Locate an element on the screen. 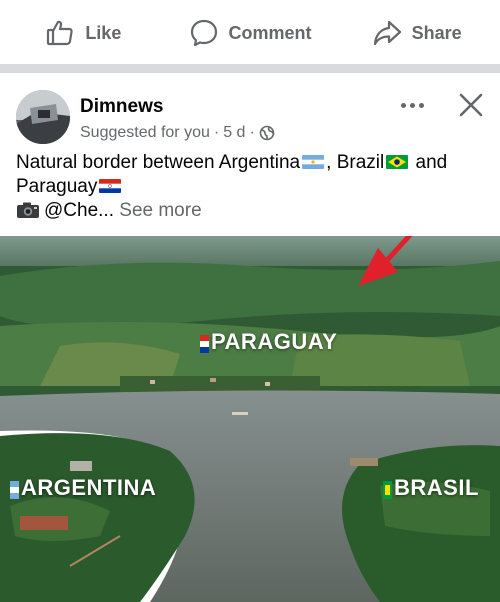 This screenshot has height=602, width=500. post-time: 5 d is located at coordinates (234, 133).